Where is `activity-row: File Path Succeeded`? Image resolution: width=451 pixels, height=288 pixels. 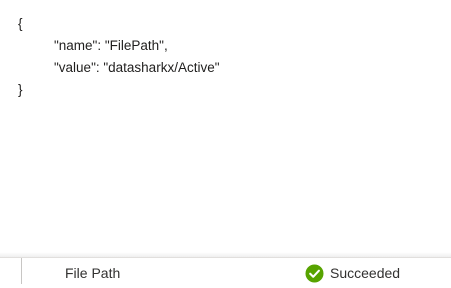 activity-row: File Path Succeeded is located at coordinates (225, 270).